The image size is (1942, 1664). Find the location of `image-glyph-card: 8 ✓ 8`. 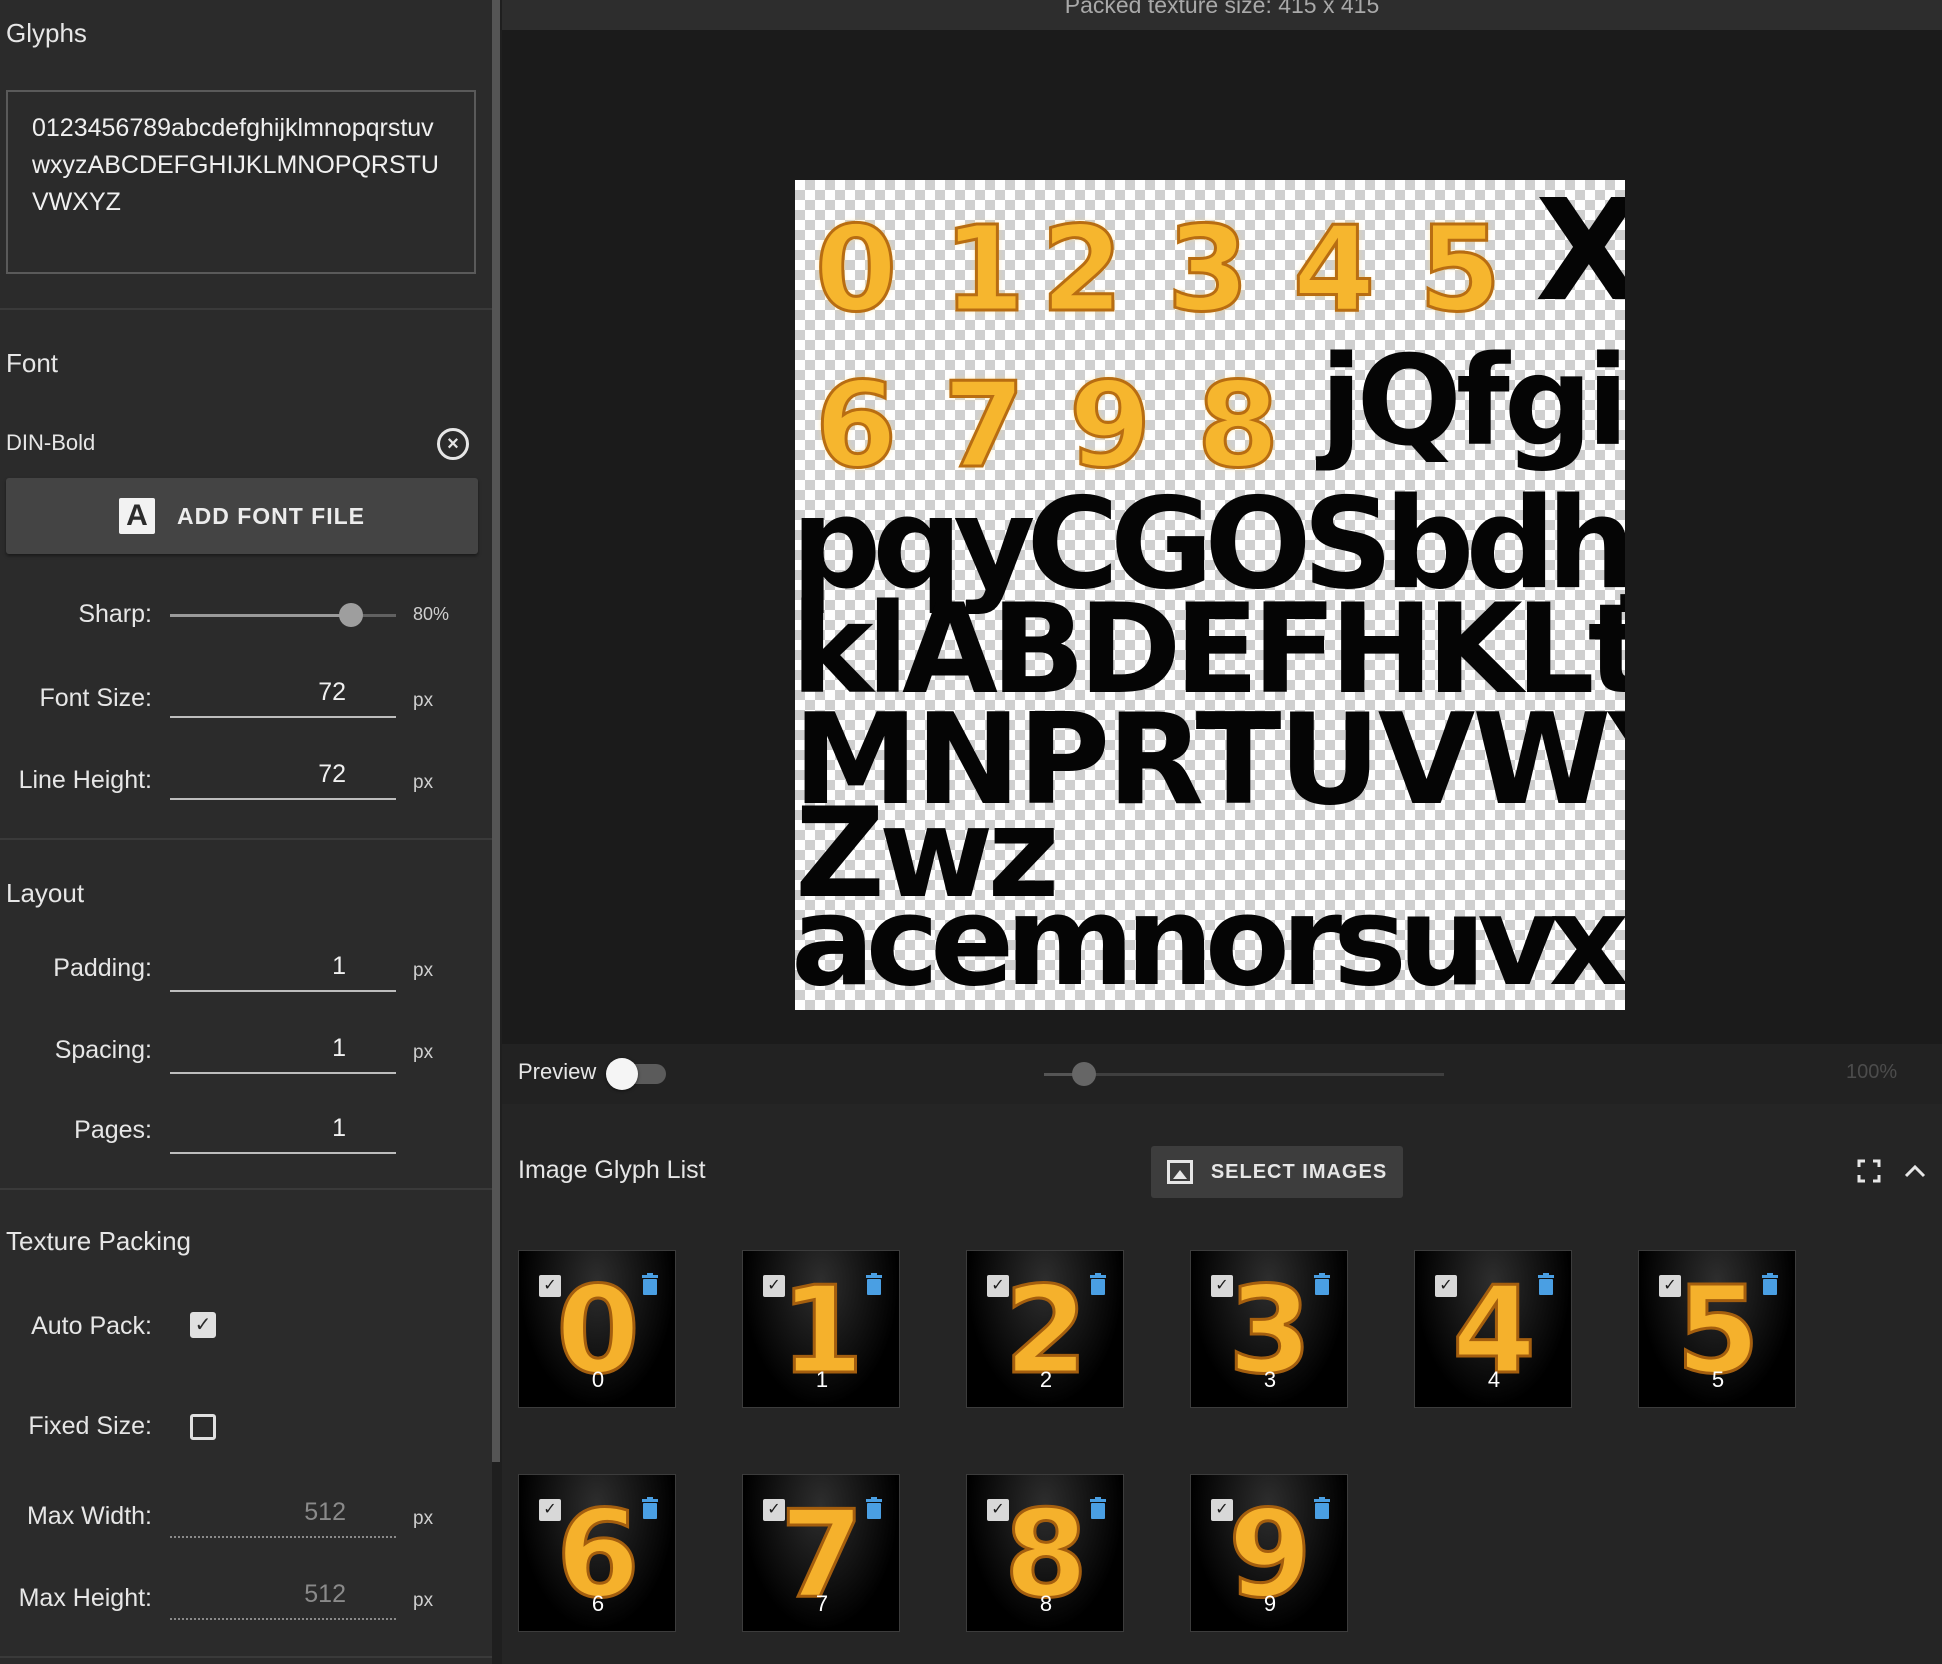

image-glyph-card: 8 ✓ 8 is located at coordinates (1045, 1553).